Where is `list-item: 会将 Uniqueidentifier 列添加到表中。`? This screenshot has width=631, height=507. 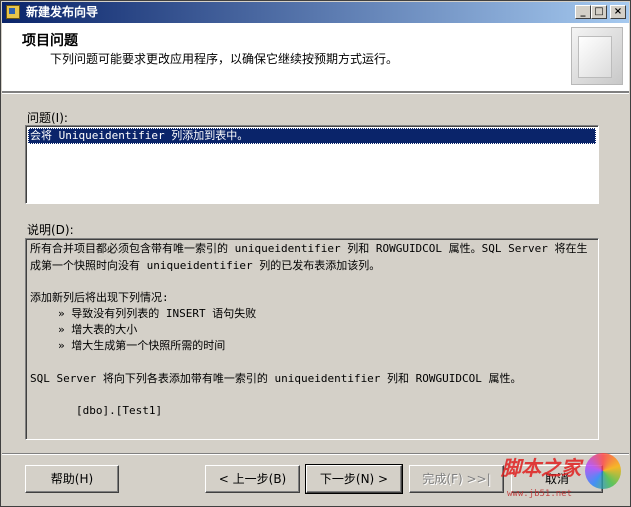 list-item: 会将 Uniqueidentifier 列添加到表中。 is located at coordinates (312, 136).